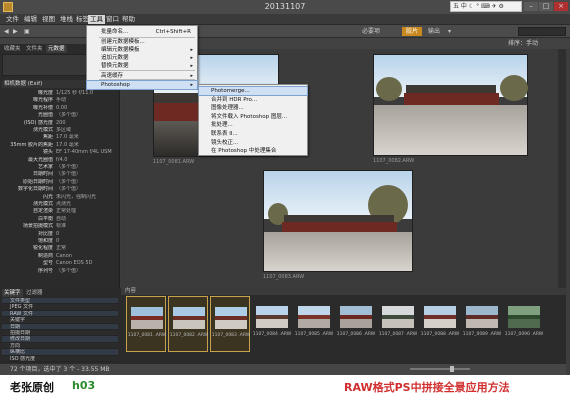 The width and height of the screenshot is (570, 400). Describe the element at coordinates (486, 6) in the screenshot. I see `input-method-tray: 五 中 ☾ ° ⌨ ✈ ⚙` at that location.